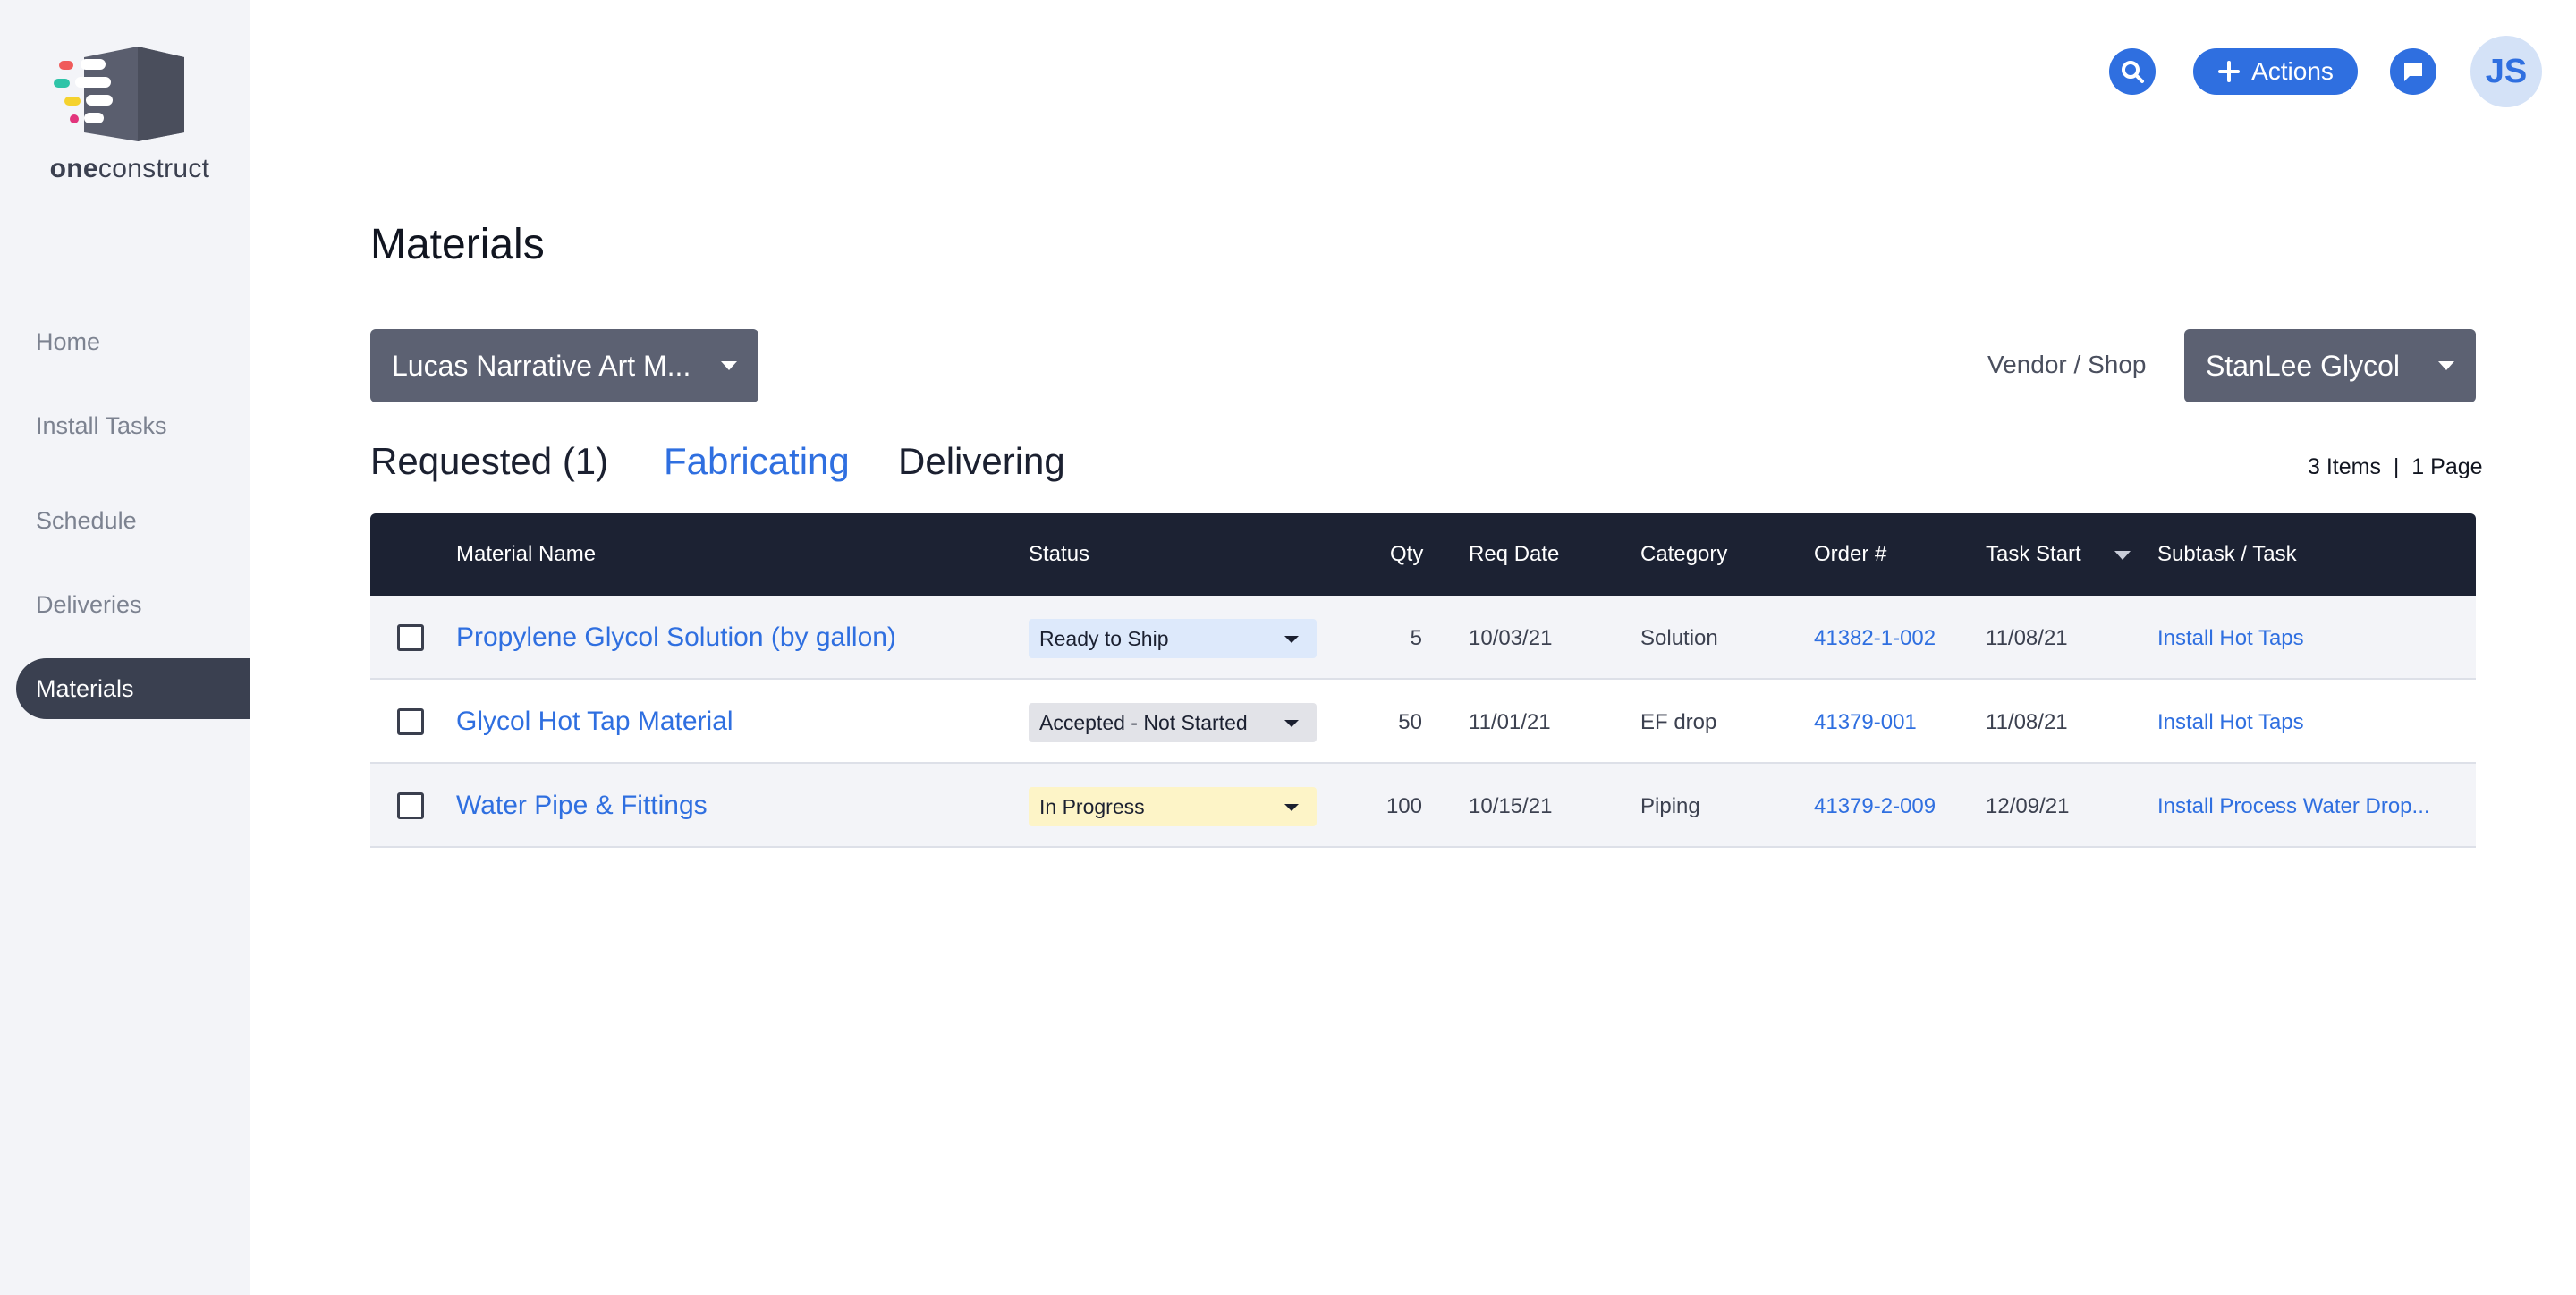 The height and width of the screenshot is (1295, 2576). I want to click on tab-requested: Requested (1), so click(489, 461).